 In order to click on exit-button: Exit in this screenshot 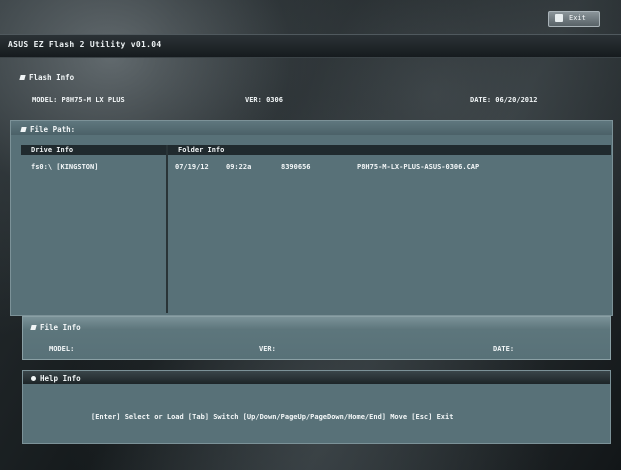, I will do `click(574, 19)`.